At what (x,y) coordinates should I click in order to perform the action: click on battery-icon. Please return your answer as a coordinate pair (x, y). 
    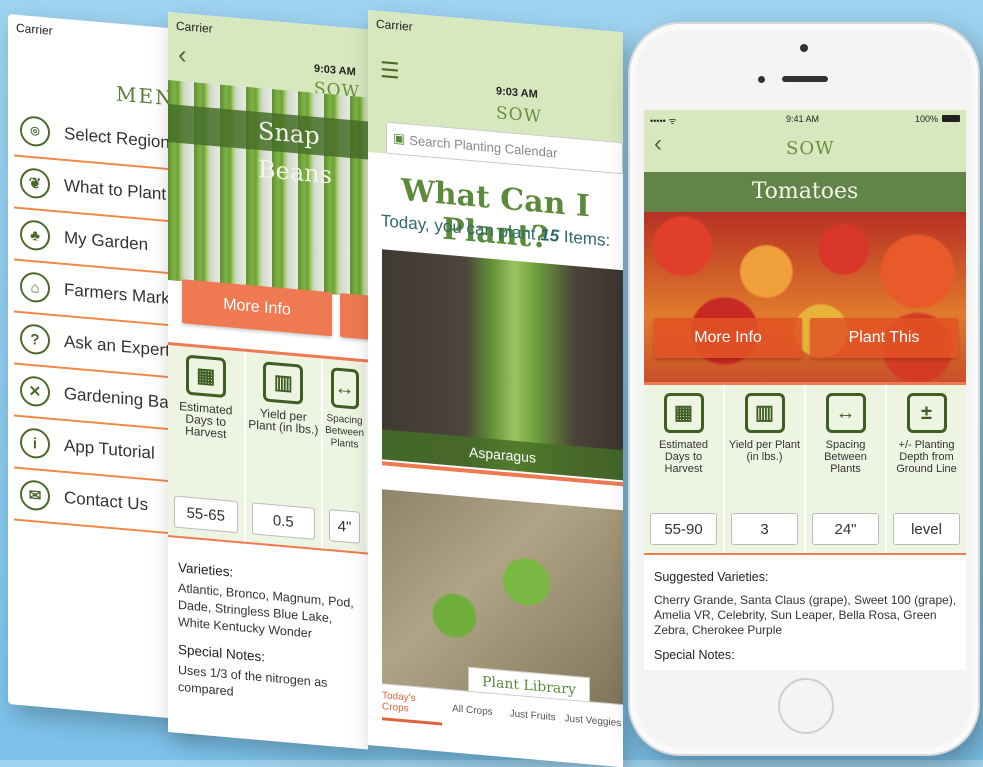
    Looking at the image, I should click on (951, 118).